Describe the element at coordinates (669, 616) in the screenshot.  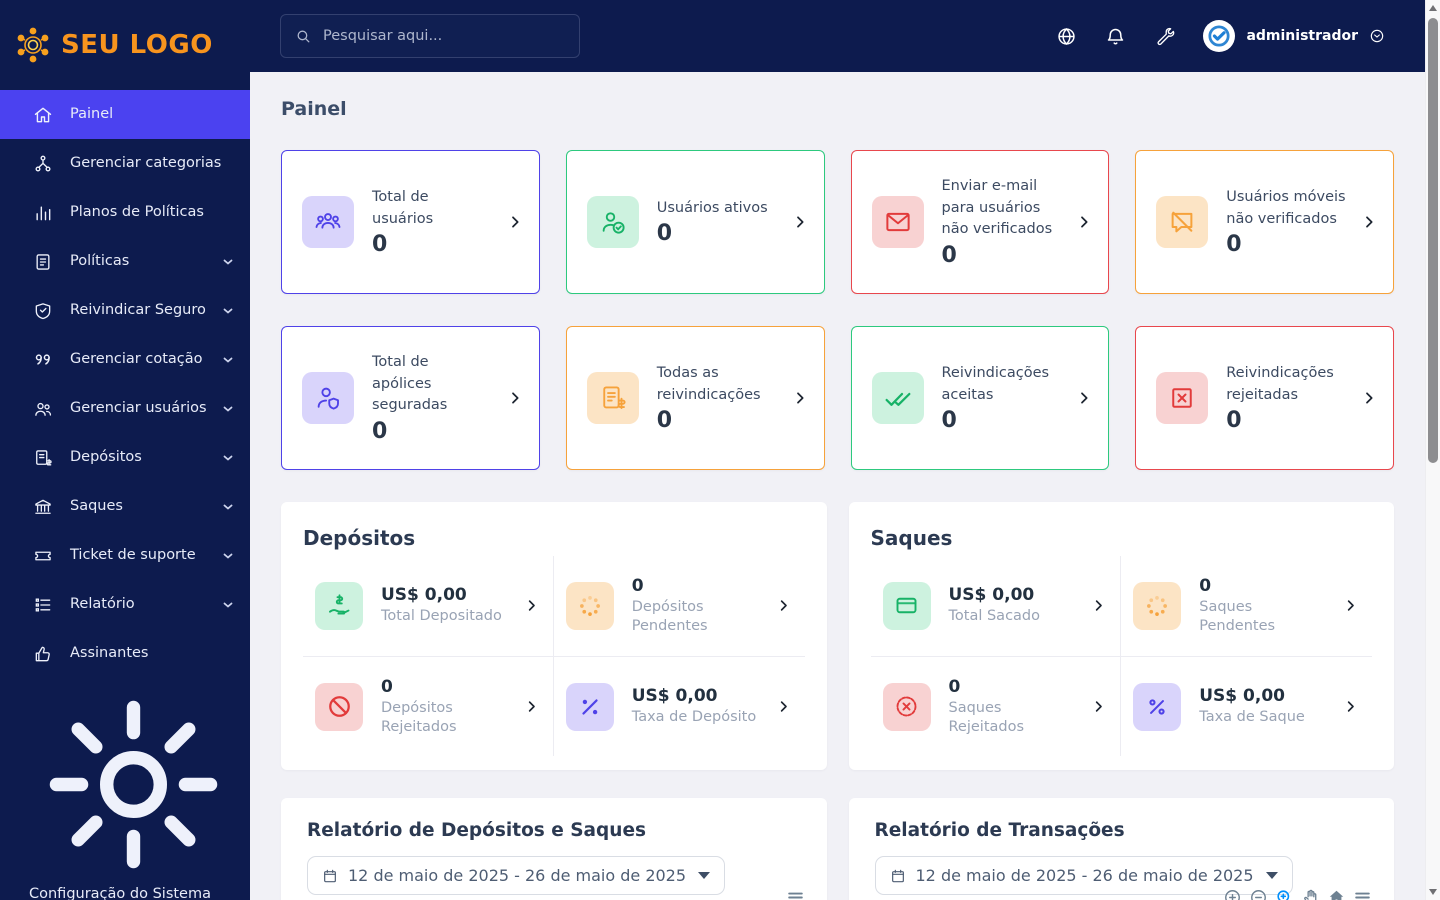
I see `deposit-stat-label: Depósitos Pendentes` at that location.